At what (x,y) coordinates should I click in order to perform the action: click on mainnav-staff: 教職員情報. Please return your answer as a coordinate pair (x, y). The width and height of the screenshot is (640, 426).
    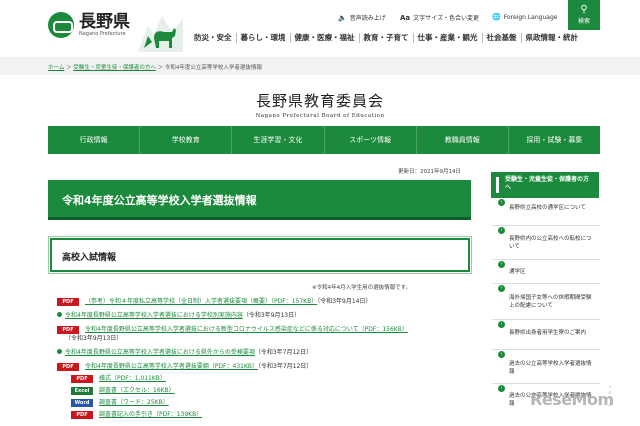
    Looking at the image, I should click on (463, 140).